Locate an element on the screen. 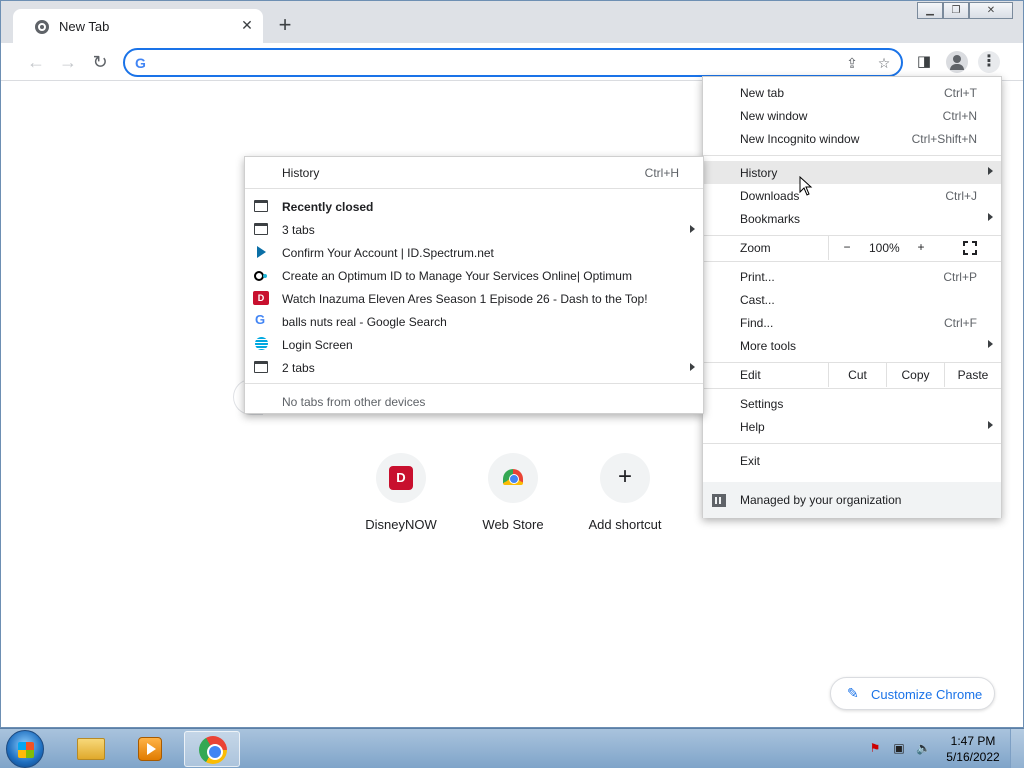  address-input is located at coordinates (495, 62).